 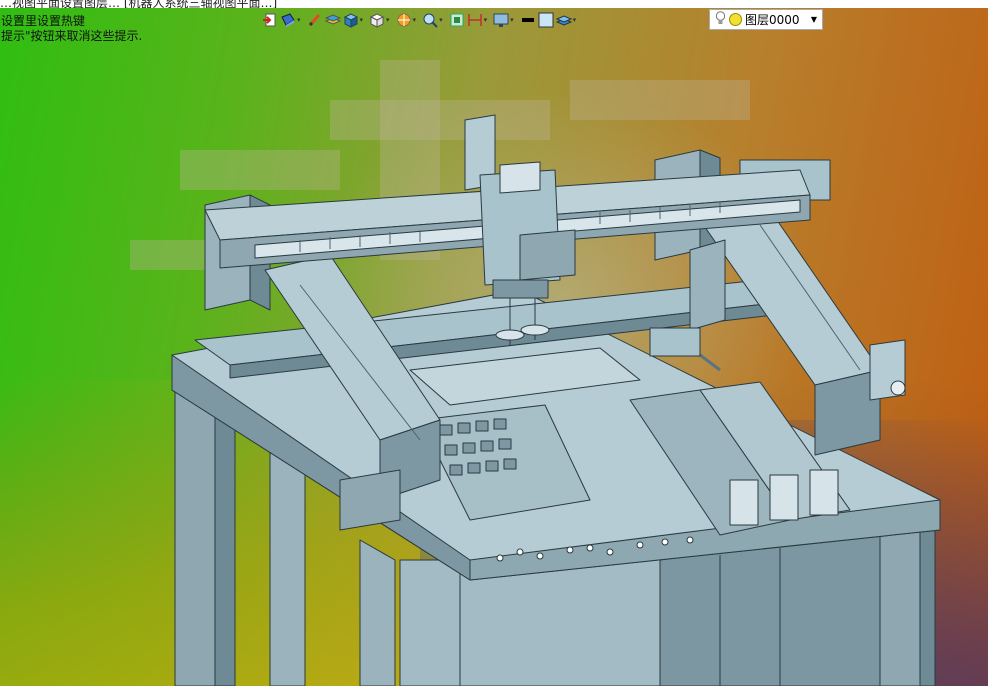 What do you see at coordinates (351, 20) in the screenshot?
I see `cube-blue-icon` at bounding box center [351, 20].